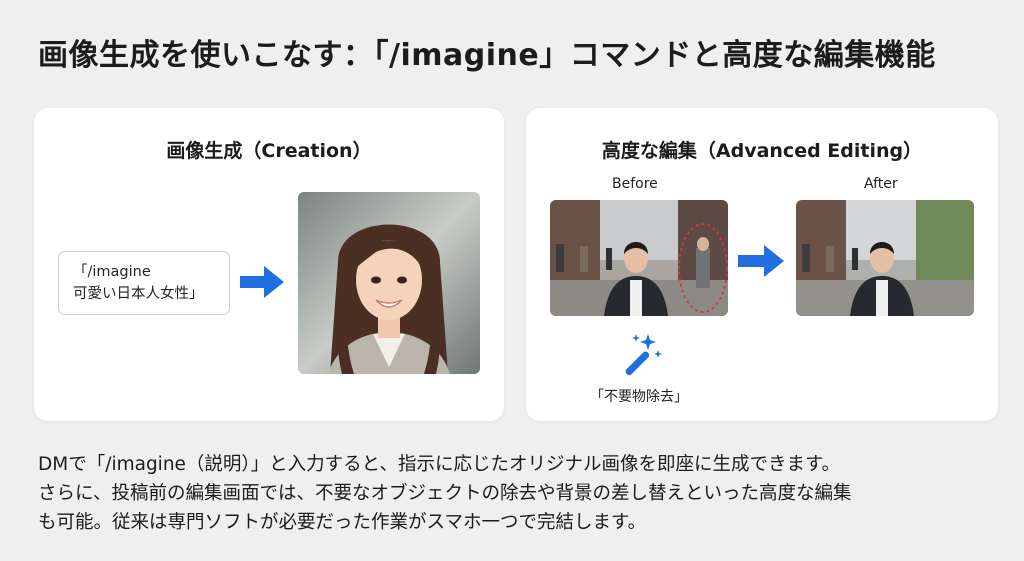 The image size is (1024, 561). I want to click on page-title: 画像生成を使いこなす：「/imagine」コマンドと高度な編集機能, so click(487, 55).